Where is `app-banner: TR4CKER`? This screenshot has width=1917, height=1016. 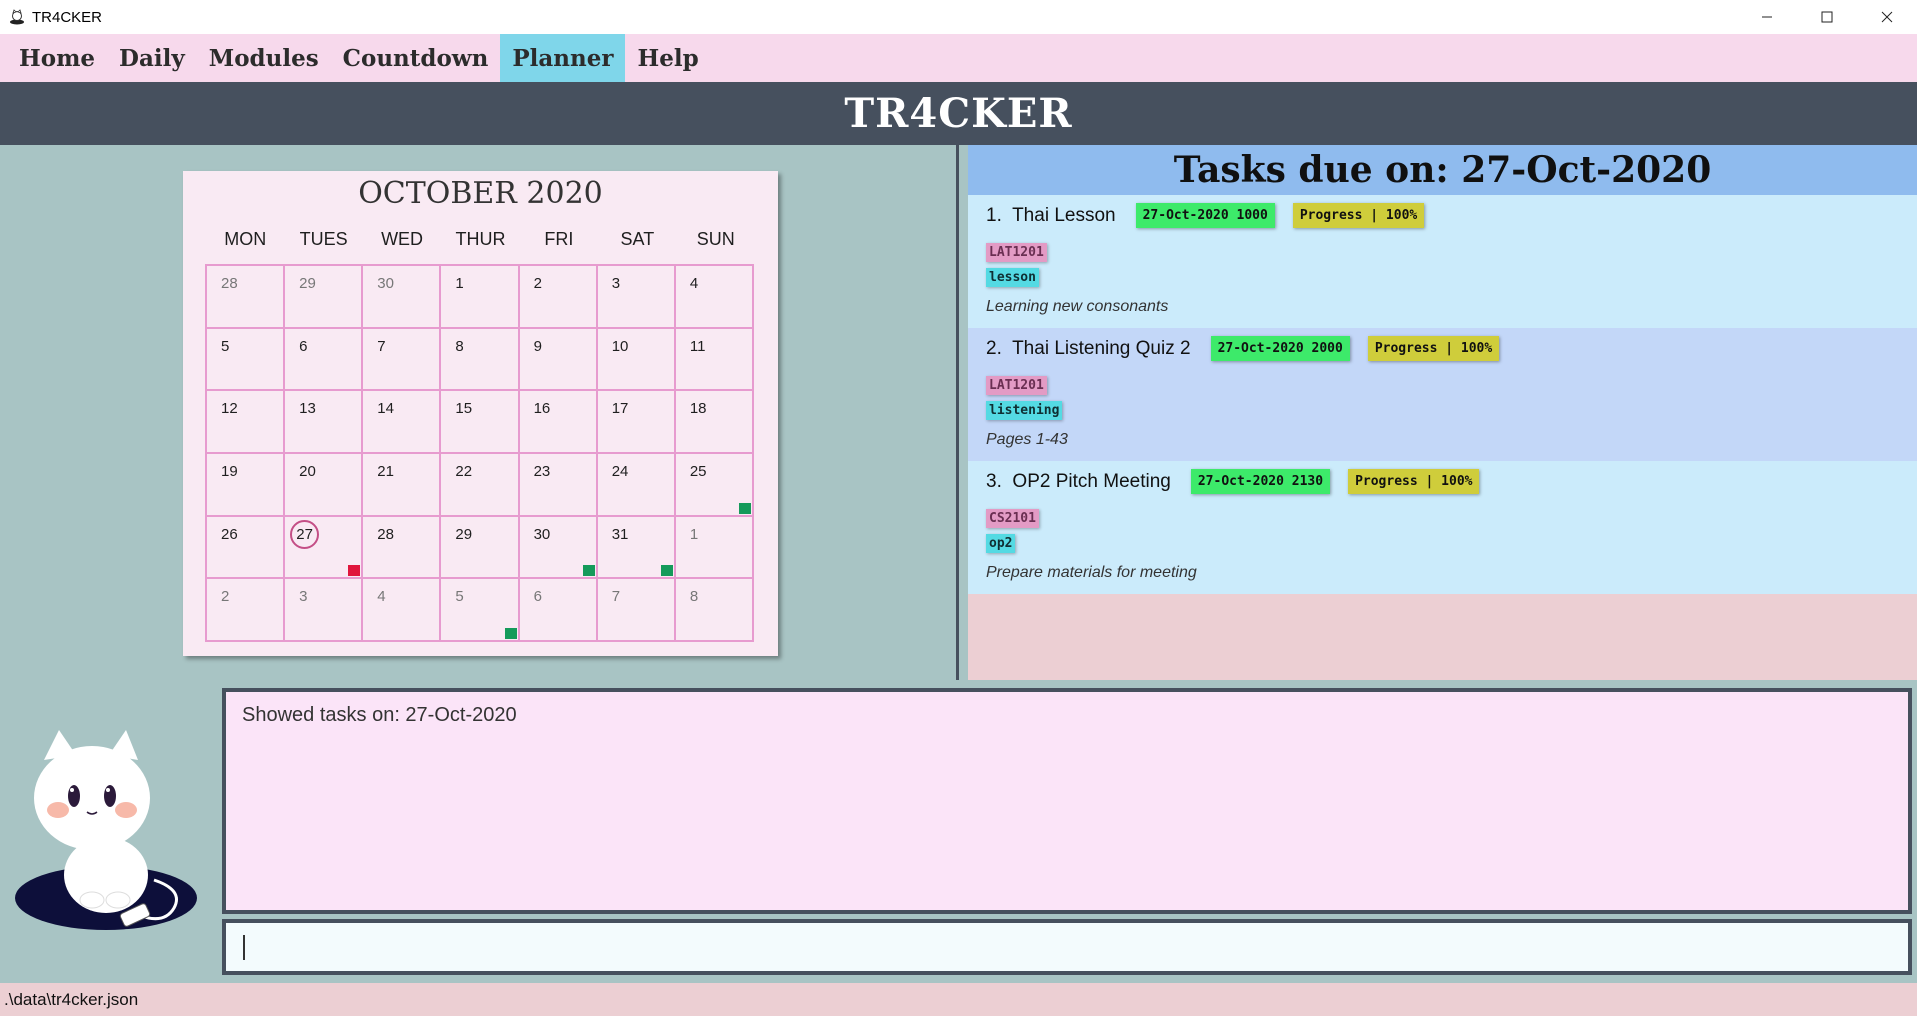 app-banner: TR4CKER is located at coordinates (958, 113).